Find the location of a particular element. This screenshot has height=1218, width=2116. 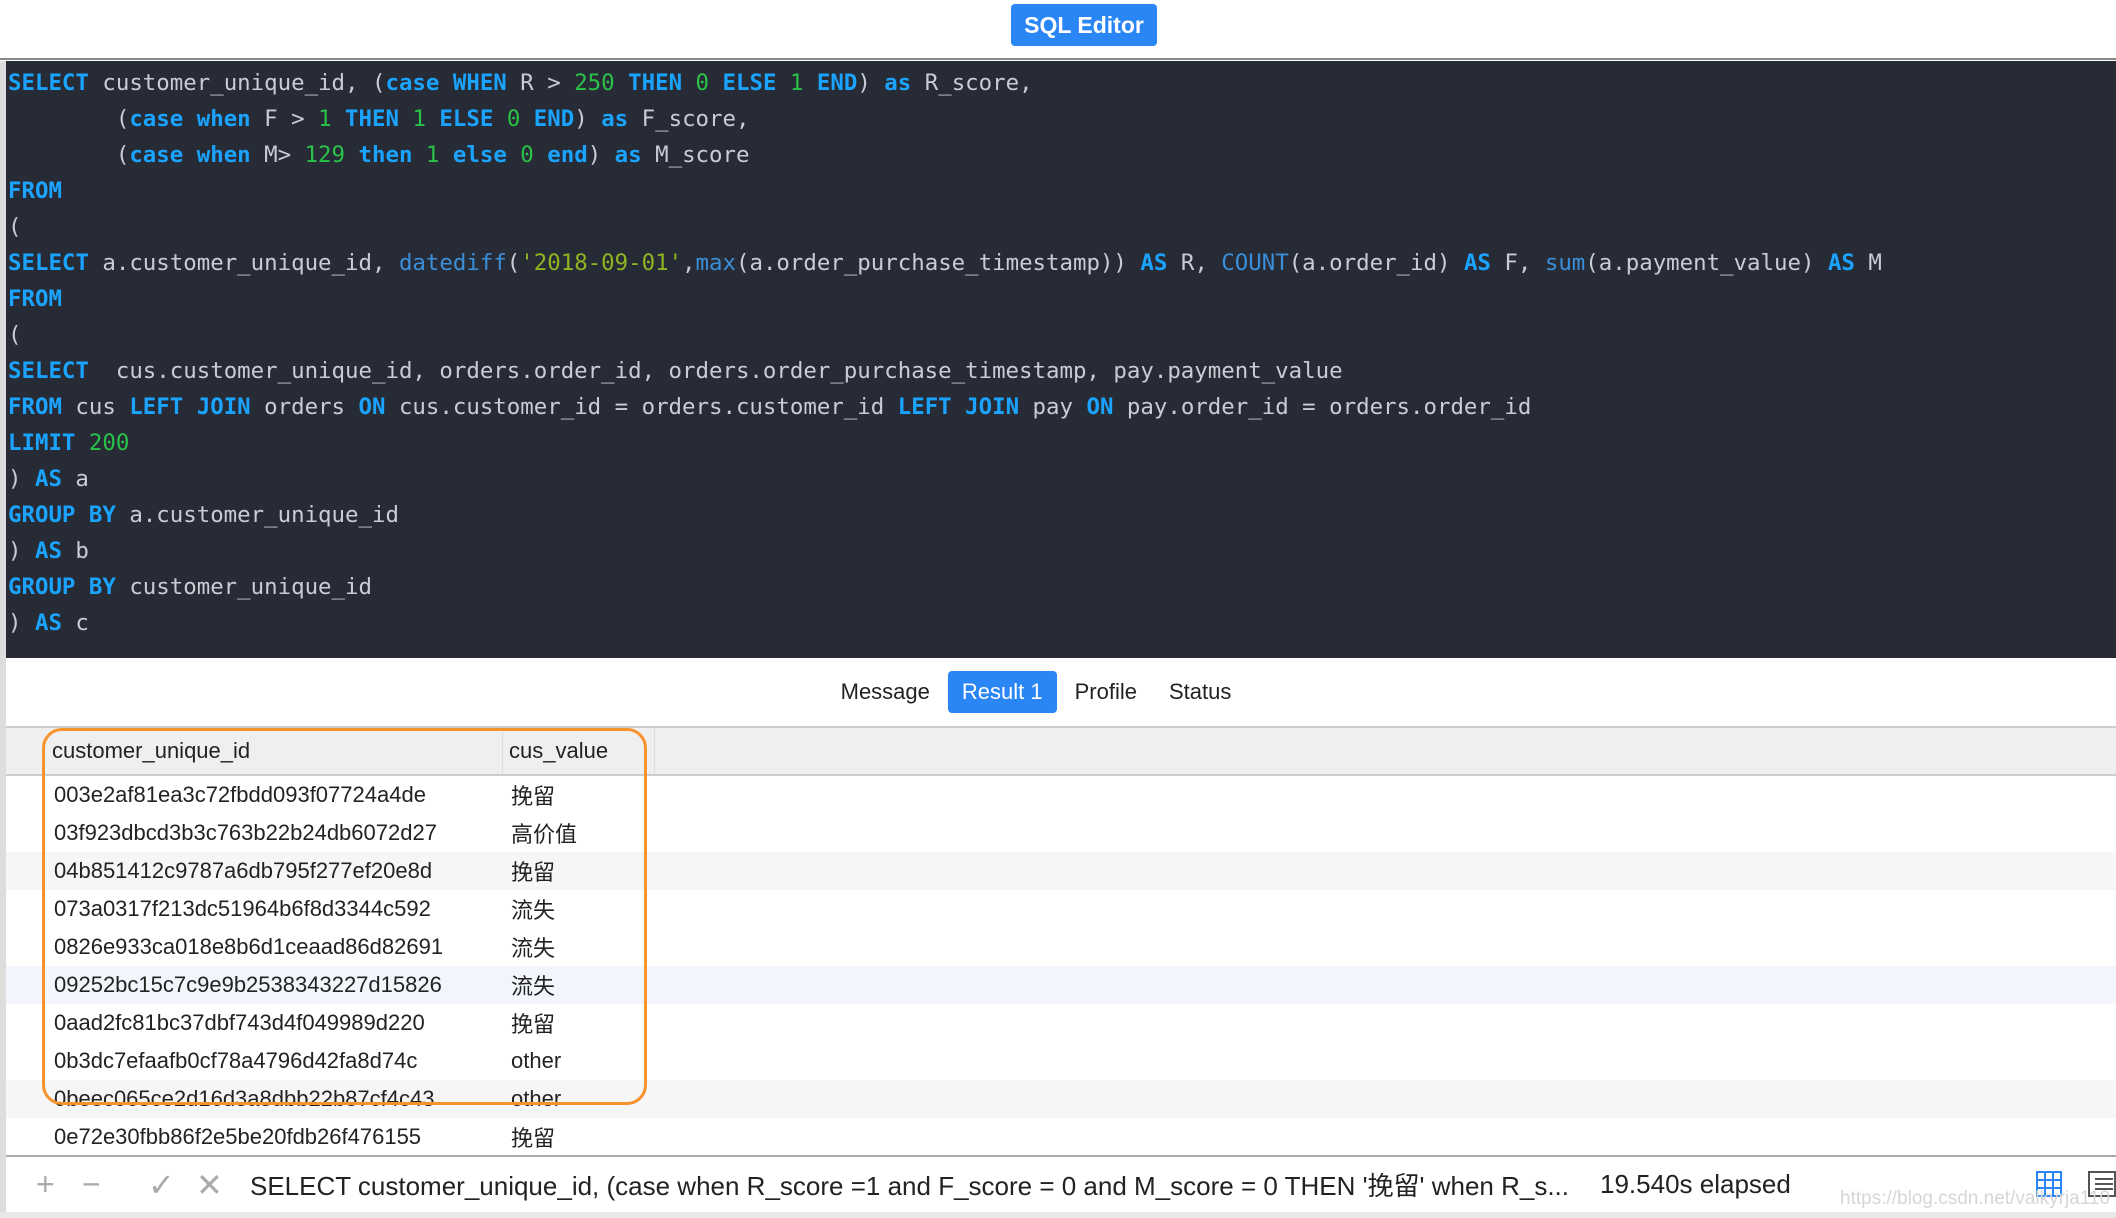

x-icon: ✕ is located at coordinates (209, 1185).